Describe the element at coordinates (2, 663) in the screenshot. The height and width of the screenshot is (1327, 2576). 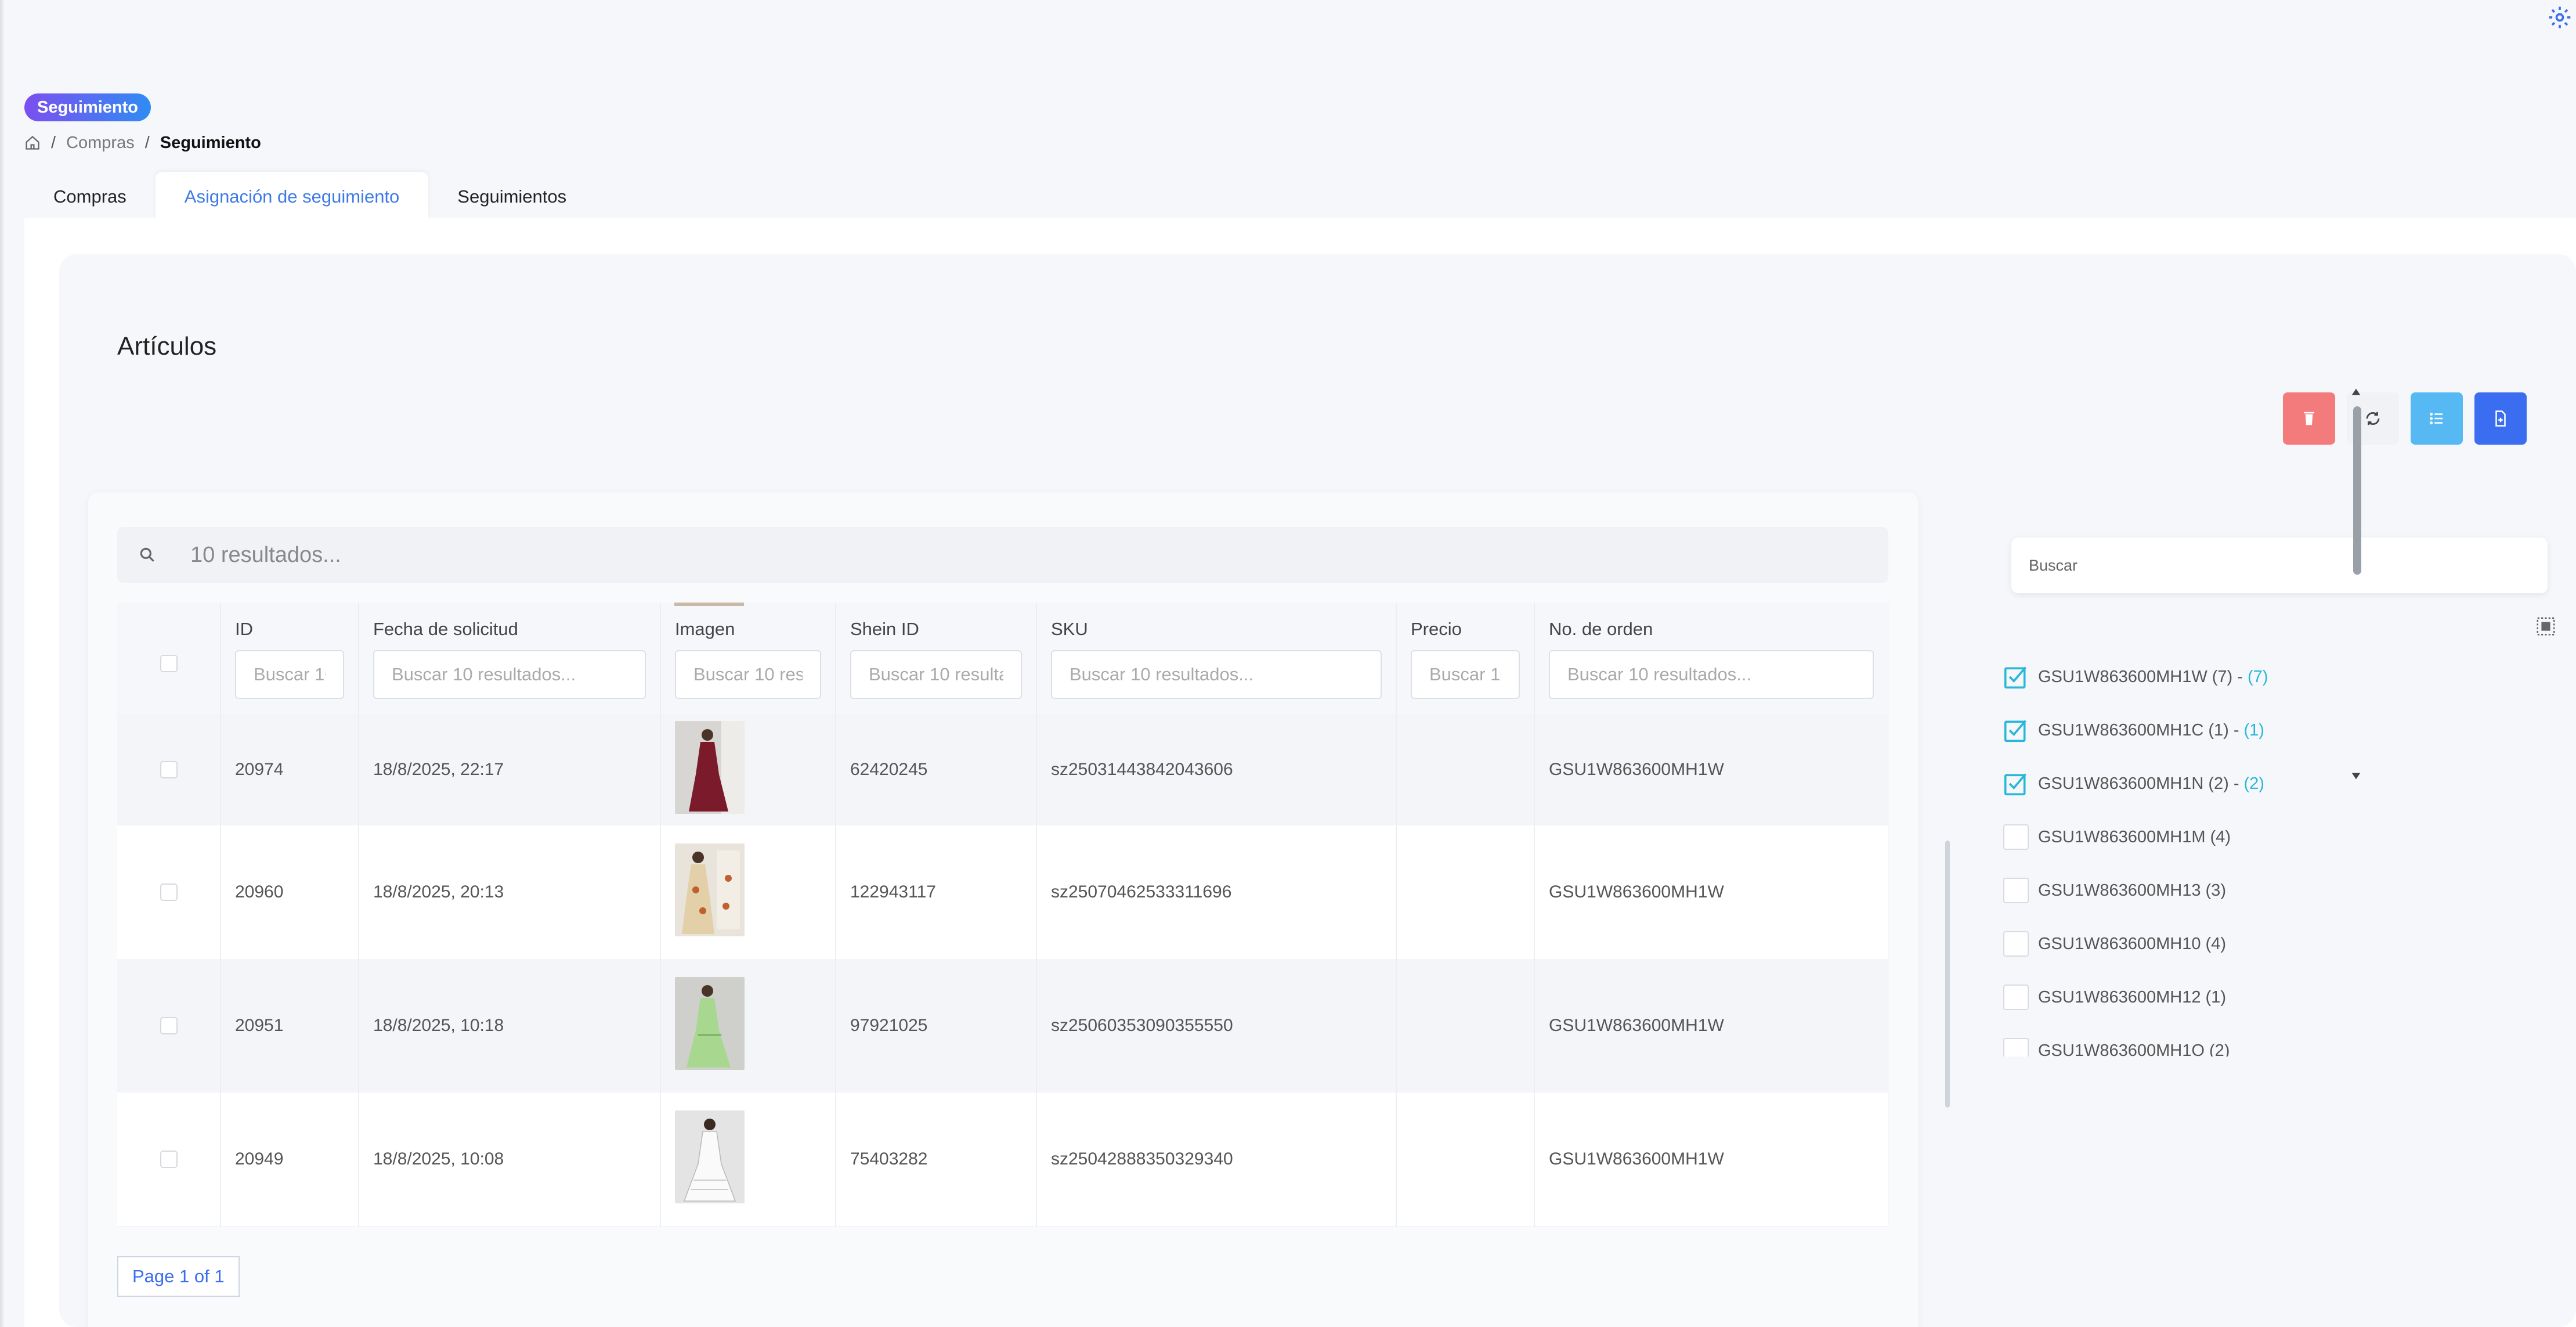
I see `window-edge` at that location.